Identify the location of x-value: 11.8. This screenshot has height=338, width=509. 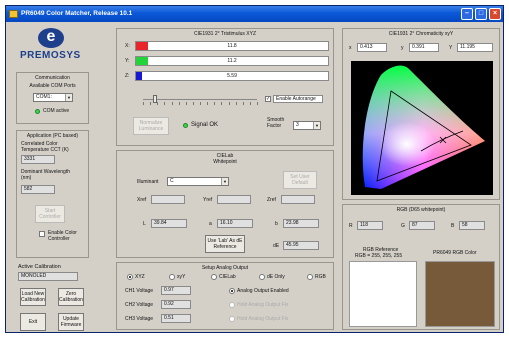
(232, 46).